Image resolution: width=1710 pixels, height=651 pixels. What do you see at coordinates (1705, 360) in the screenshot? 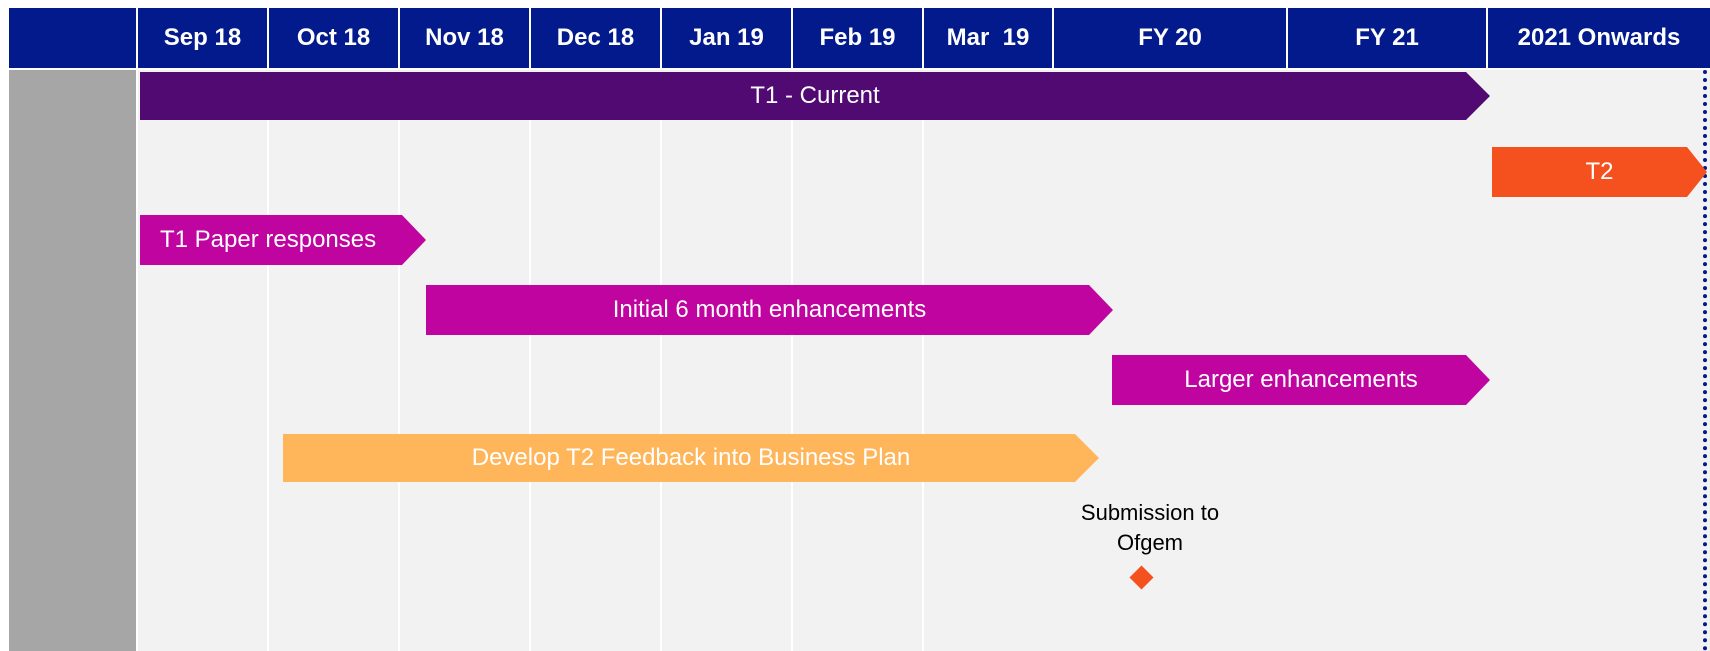
I see `timeline-end-border` at bounding box center [1705, 360].